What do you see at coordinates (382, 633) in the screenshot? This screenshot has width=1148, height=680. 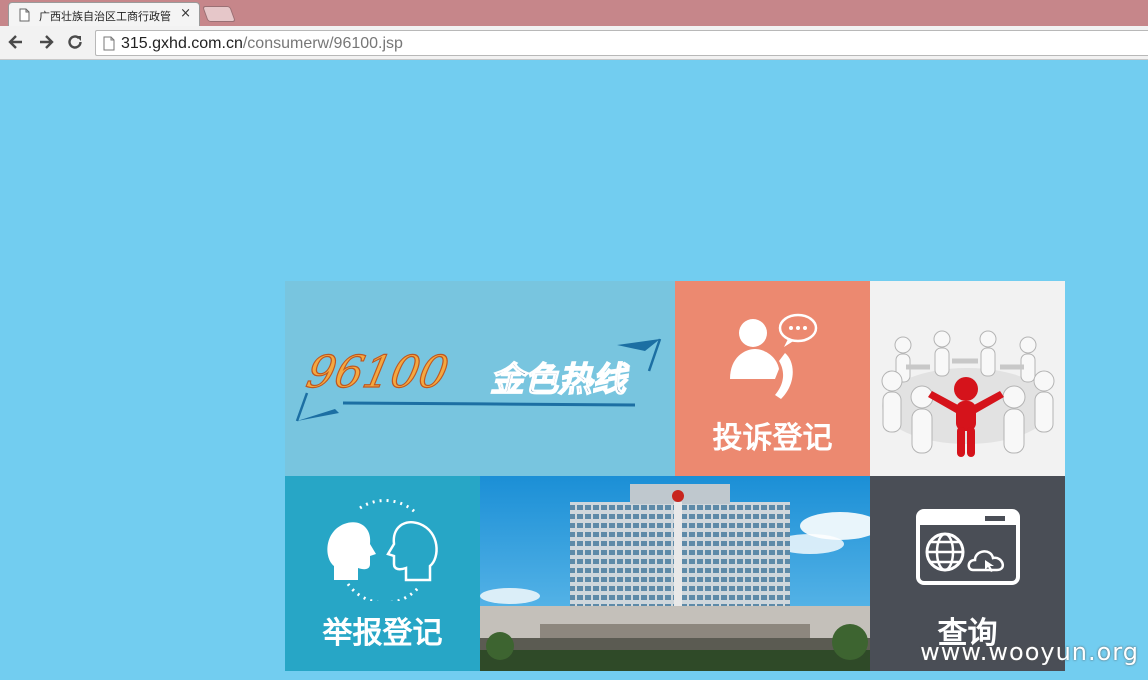 I see `report-label: 举报登记` at bounding box center [382, 633].